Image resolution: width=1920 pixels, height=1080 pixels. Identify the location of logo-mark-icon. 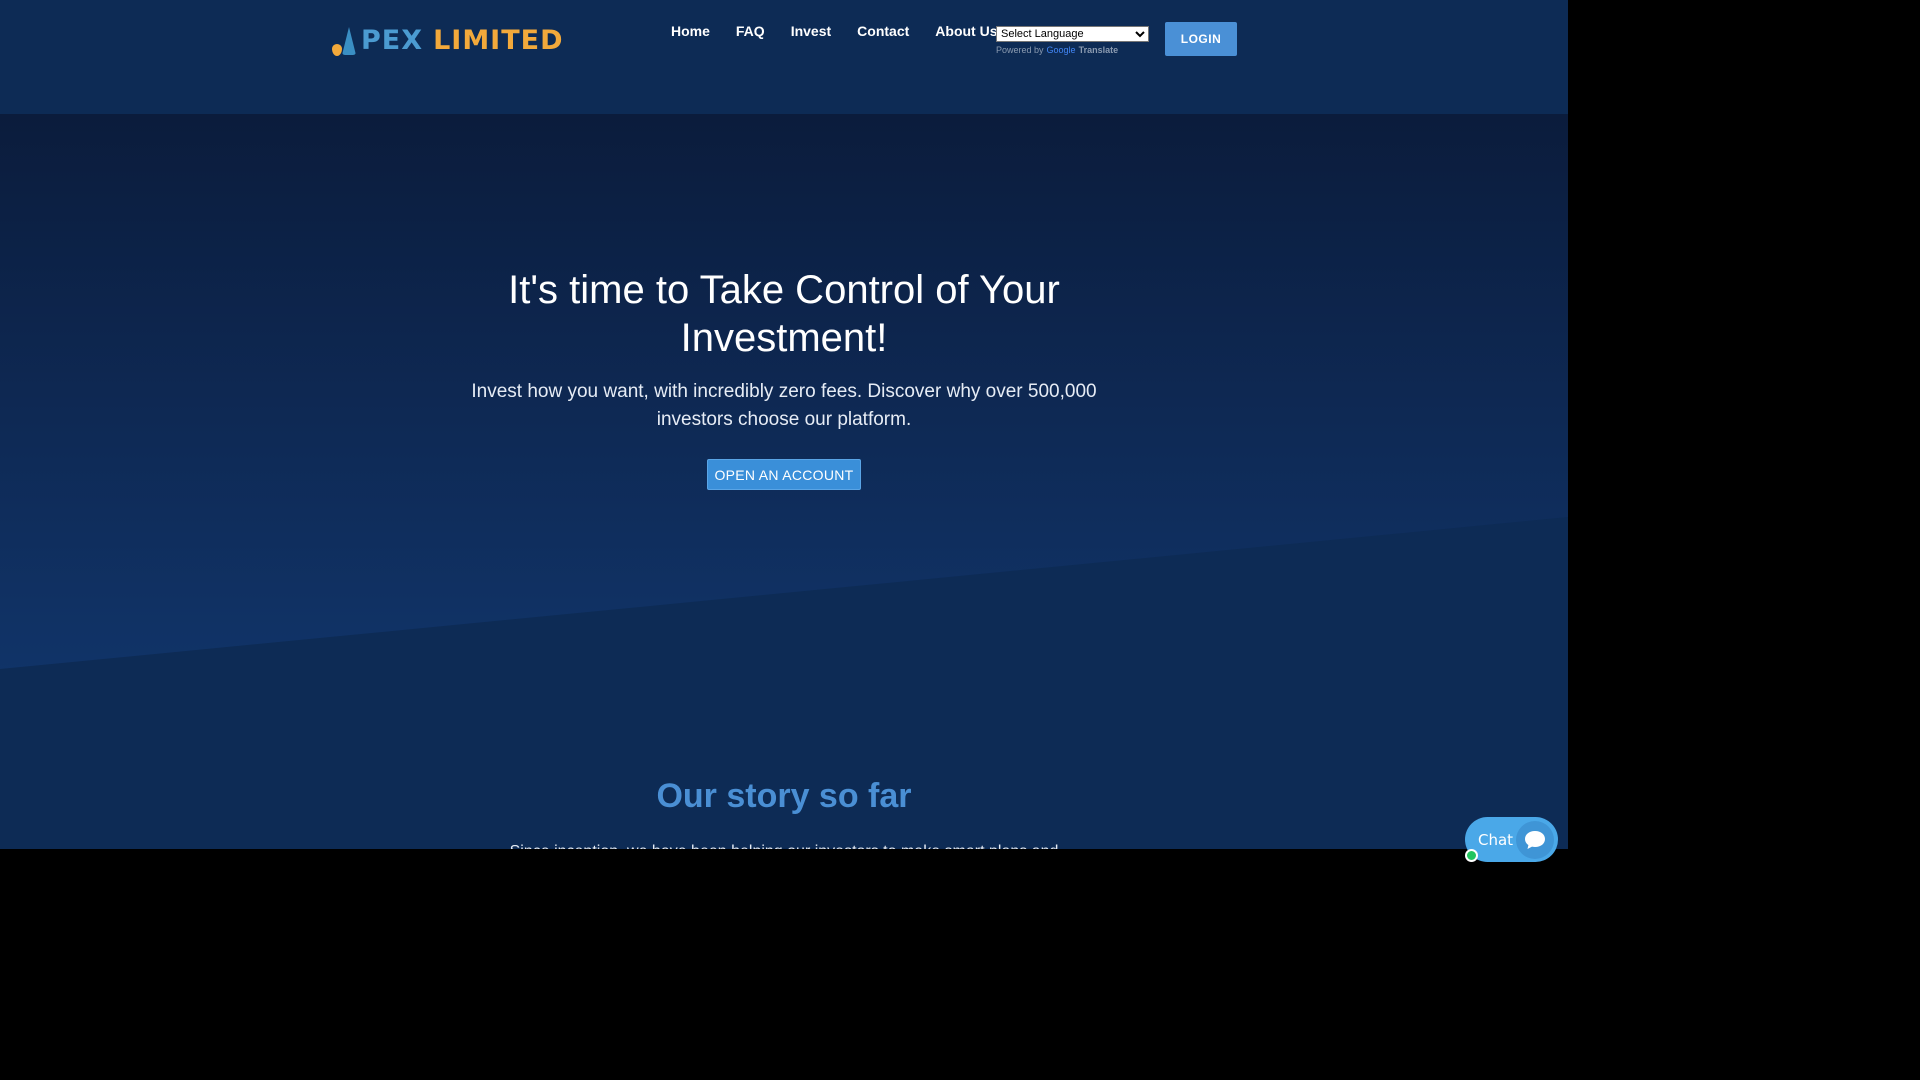
(345, 41).